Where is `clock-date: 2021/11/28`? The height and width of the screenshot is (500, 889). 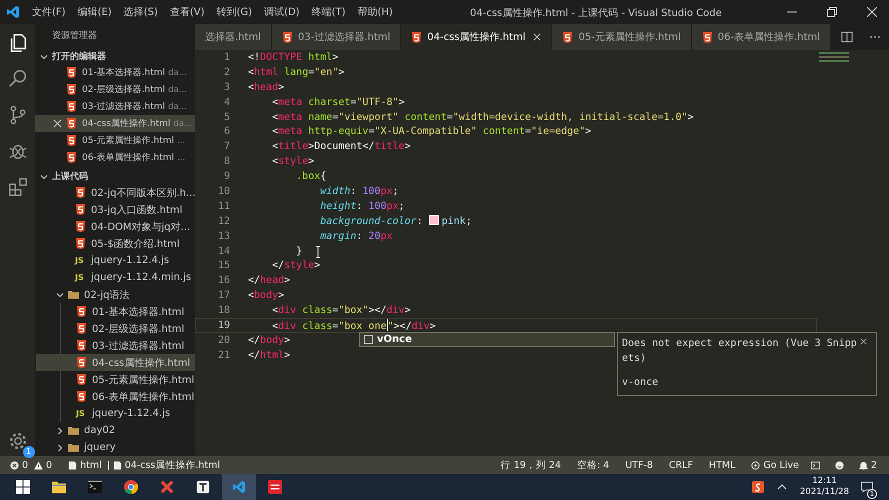 clock-date: 2021/11/28 is located at coordinates (824, 492).